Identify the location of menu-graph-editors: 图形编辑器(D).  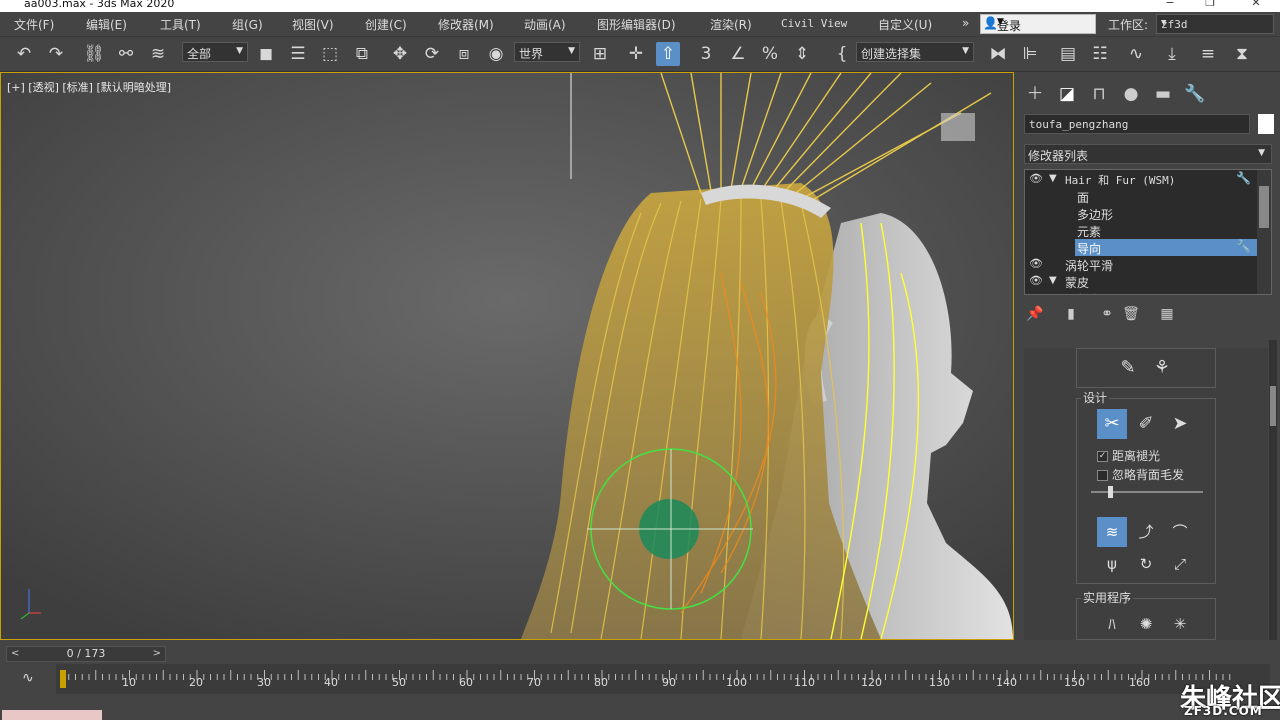
(636, 24).